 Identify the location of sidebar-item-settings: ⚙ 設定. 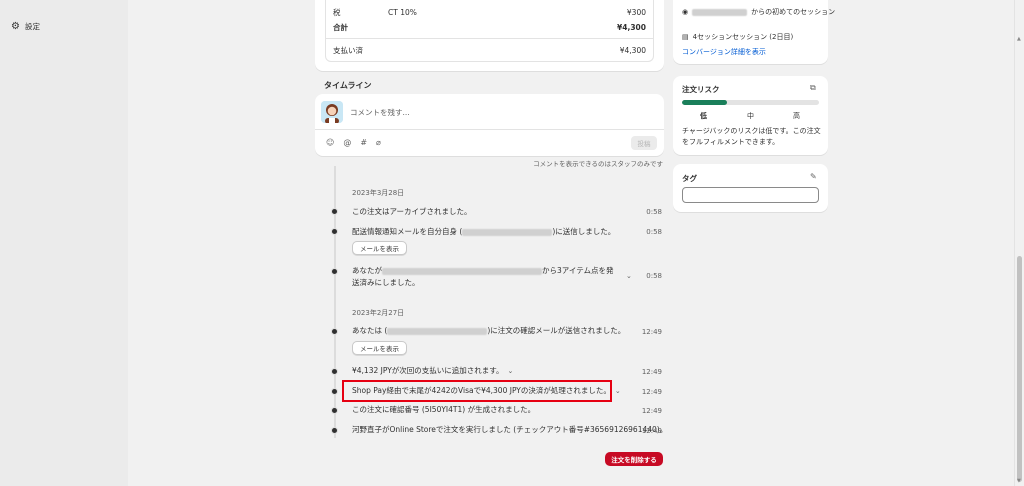
(25, 26).